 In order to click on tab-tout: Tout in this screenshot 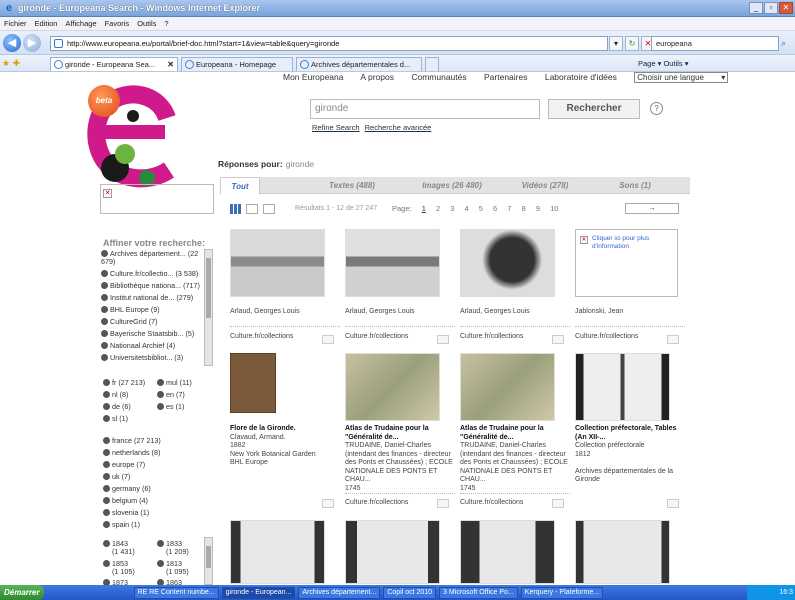, I will do `click(240, 185)`.